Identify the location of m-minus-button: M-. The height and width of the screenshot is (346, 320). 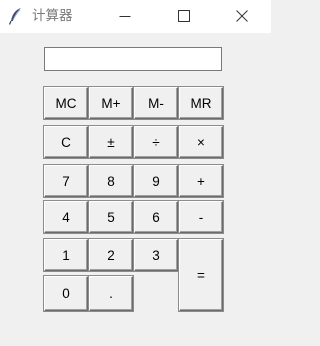
(156, 103).